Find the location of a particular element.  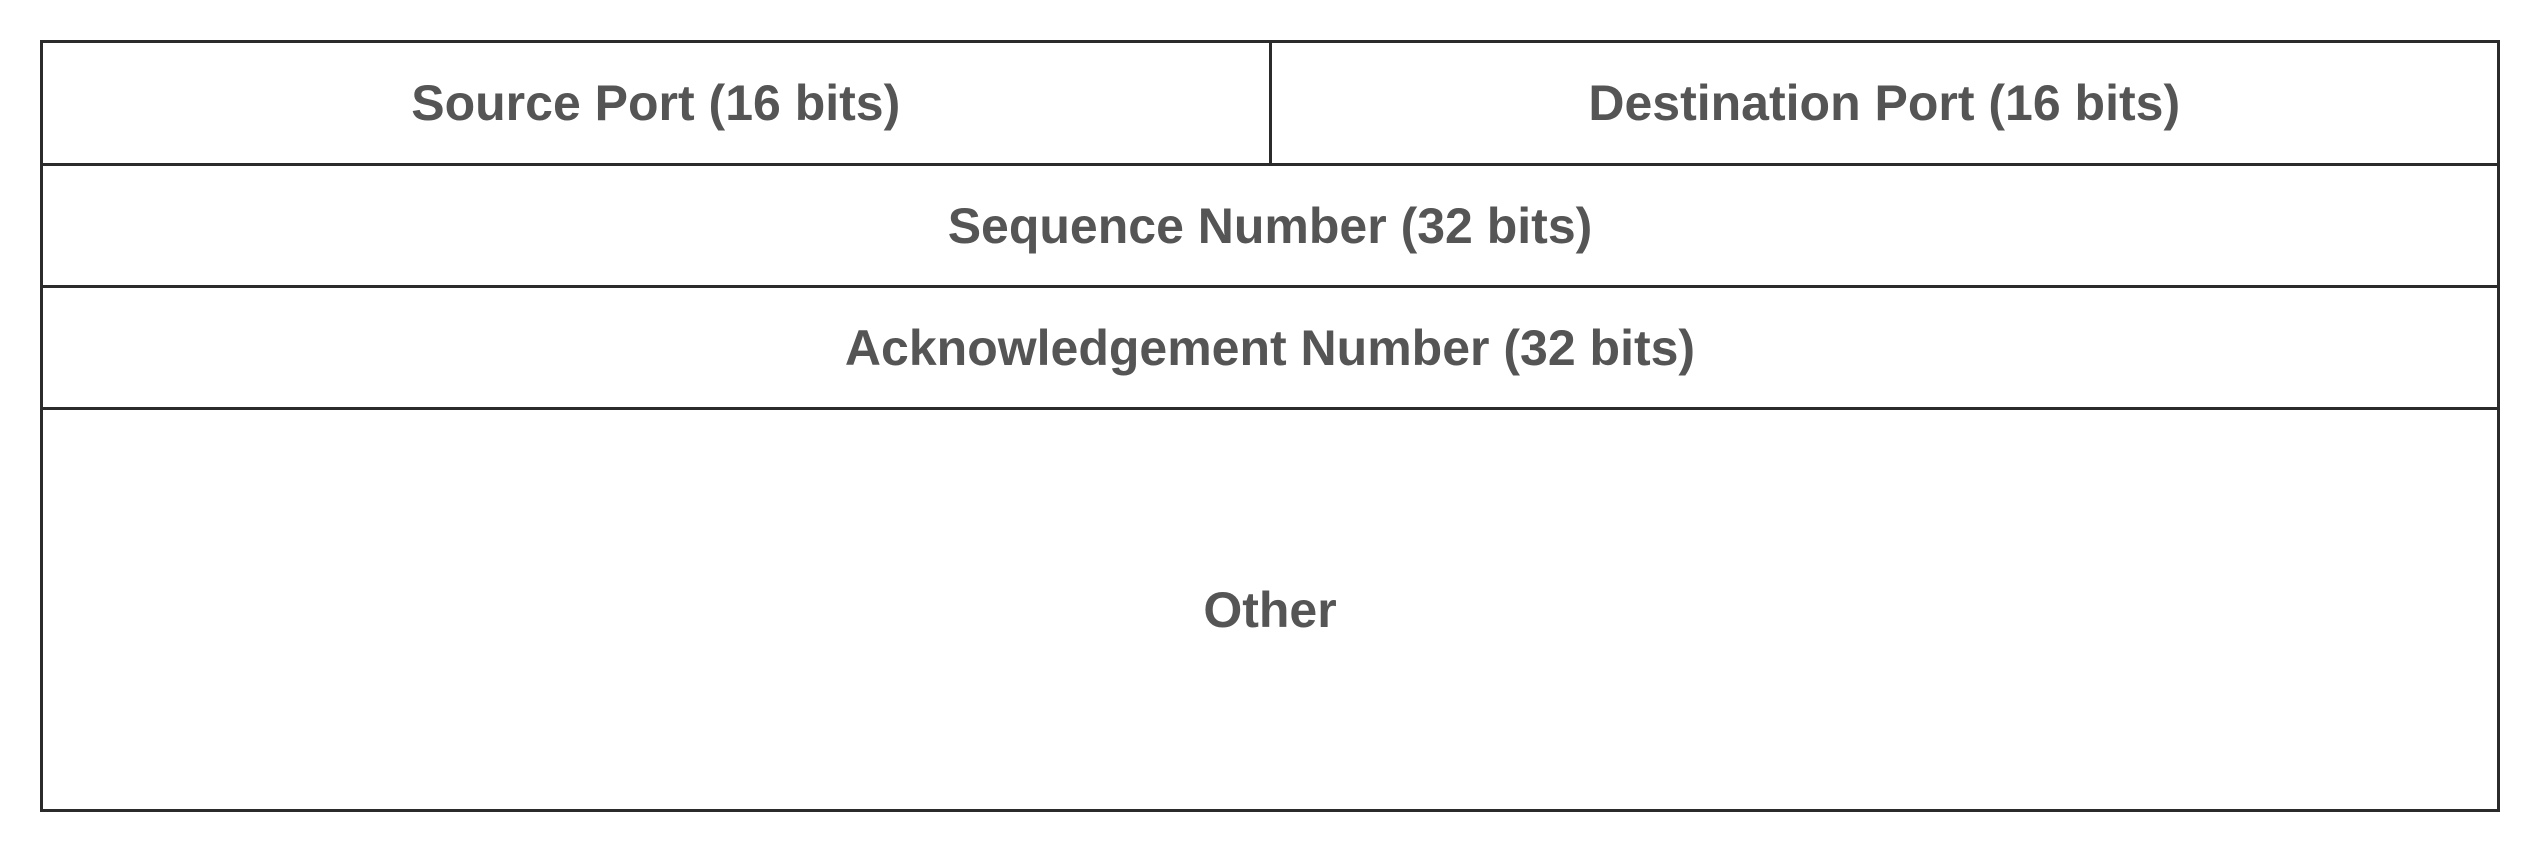

other-field: Other is located at coordinates (1270, 609).